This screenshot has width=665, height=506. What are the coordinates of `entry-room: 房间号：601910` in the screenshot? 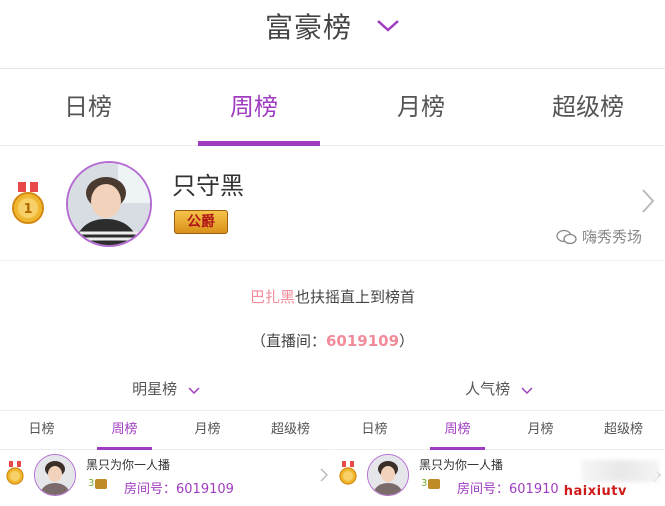 It's located at (508, 487).